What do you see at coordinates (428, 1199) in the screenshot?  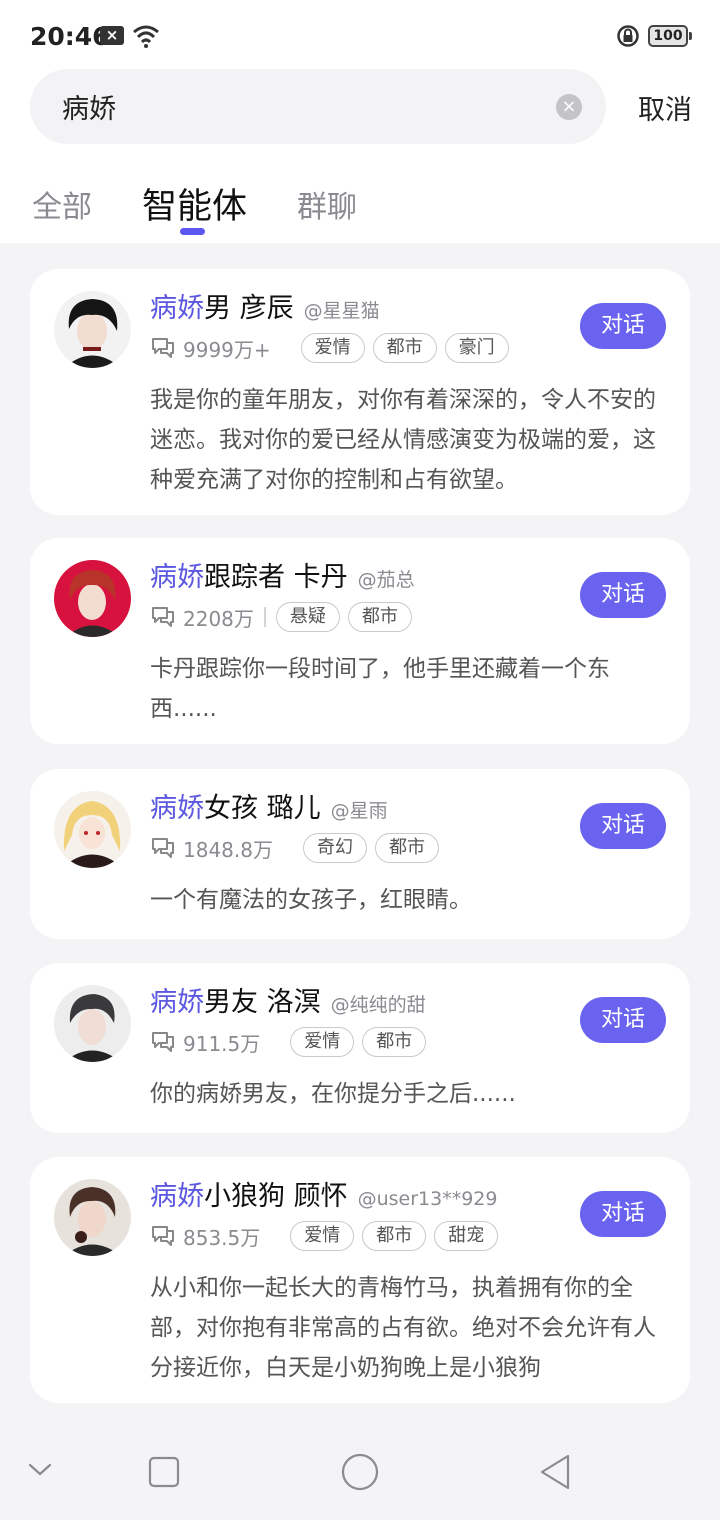 I see `agent-author: @user13**929` at bounding box center [428, 1199].